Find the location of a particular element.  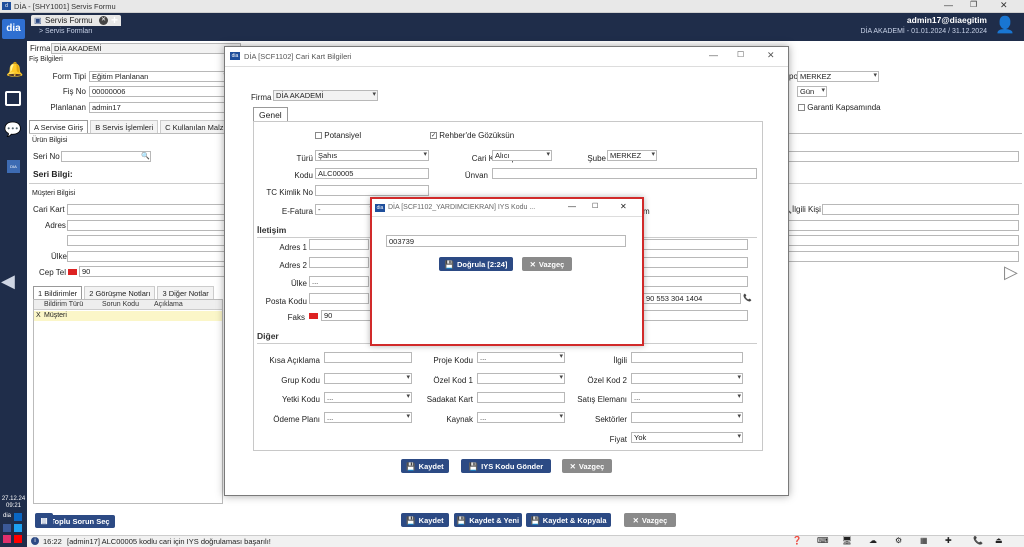

seri-desc-field is located at coordinates (903, 156).